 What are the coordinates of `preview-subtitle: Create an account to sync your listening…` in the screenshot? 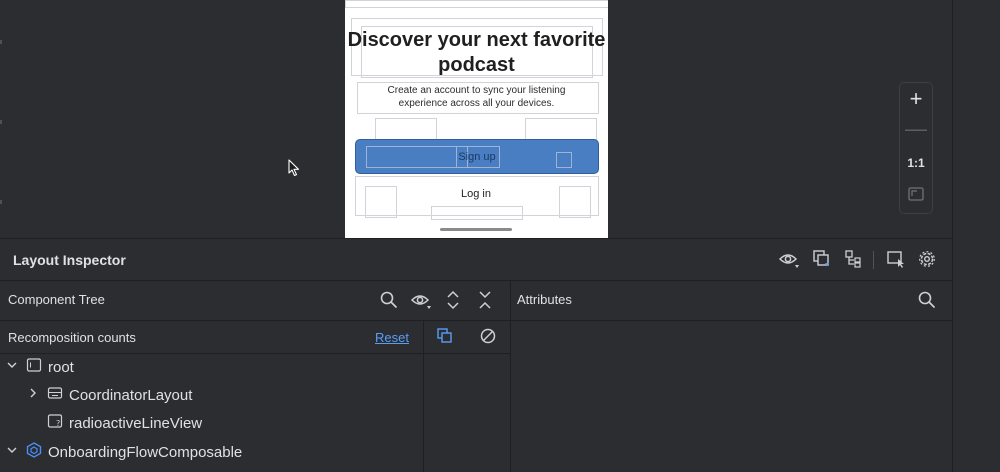 It's located at (476, 97).